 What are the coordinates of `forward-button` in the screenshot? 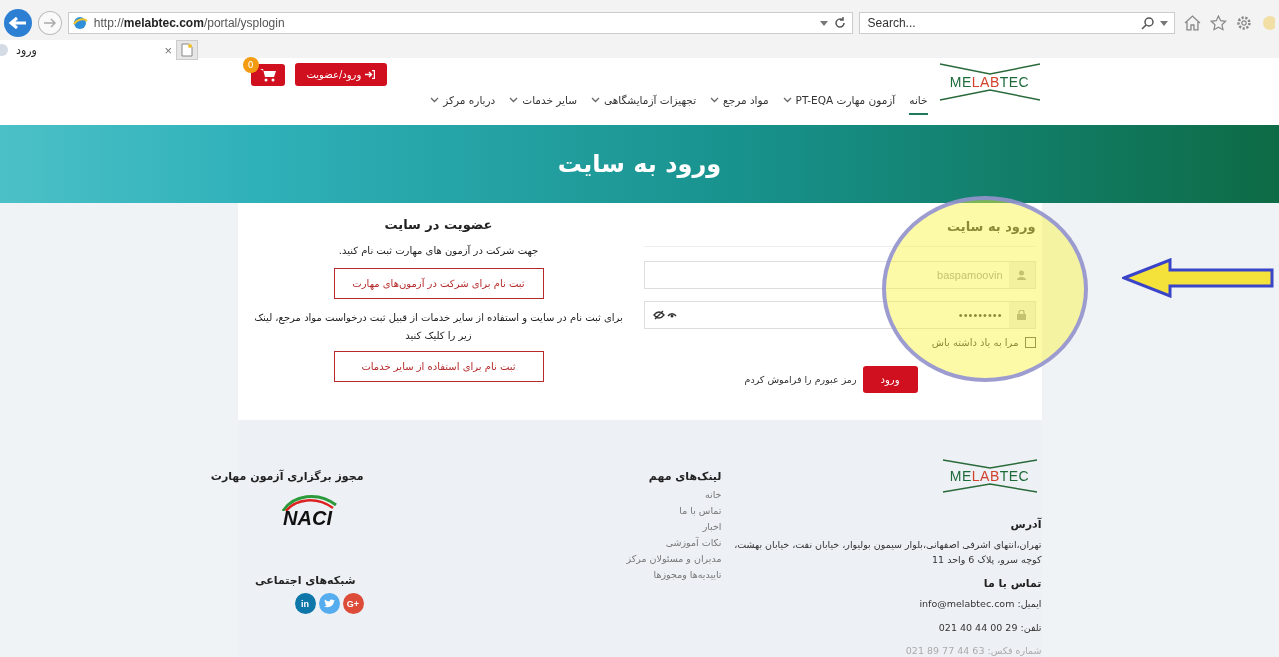 It's located at (49, 23).